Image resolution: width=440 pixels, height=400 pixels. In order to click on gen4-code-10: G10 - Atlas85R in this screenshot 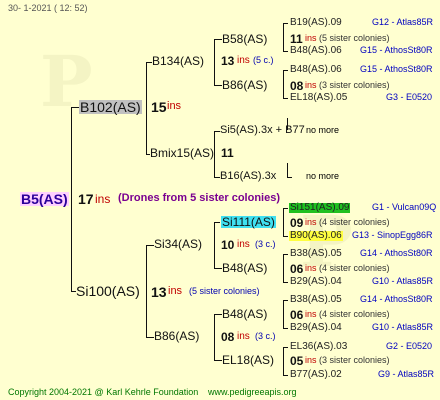, I will do `click(403, 327)`.